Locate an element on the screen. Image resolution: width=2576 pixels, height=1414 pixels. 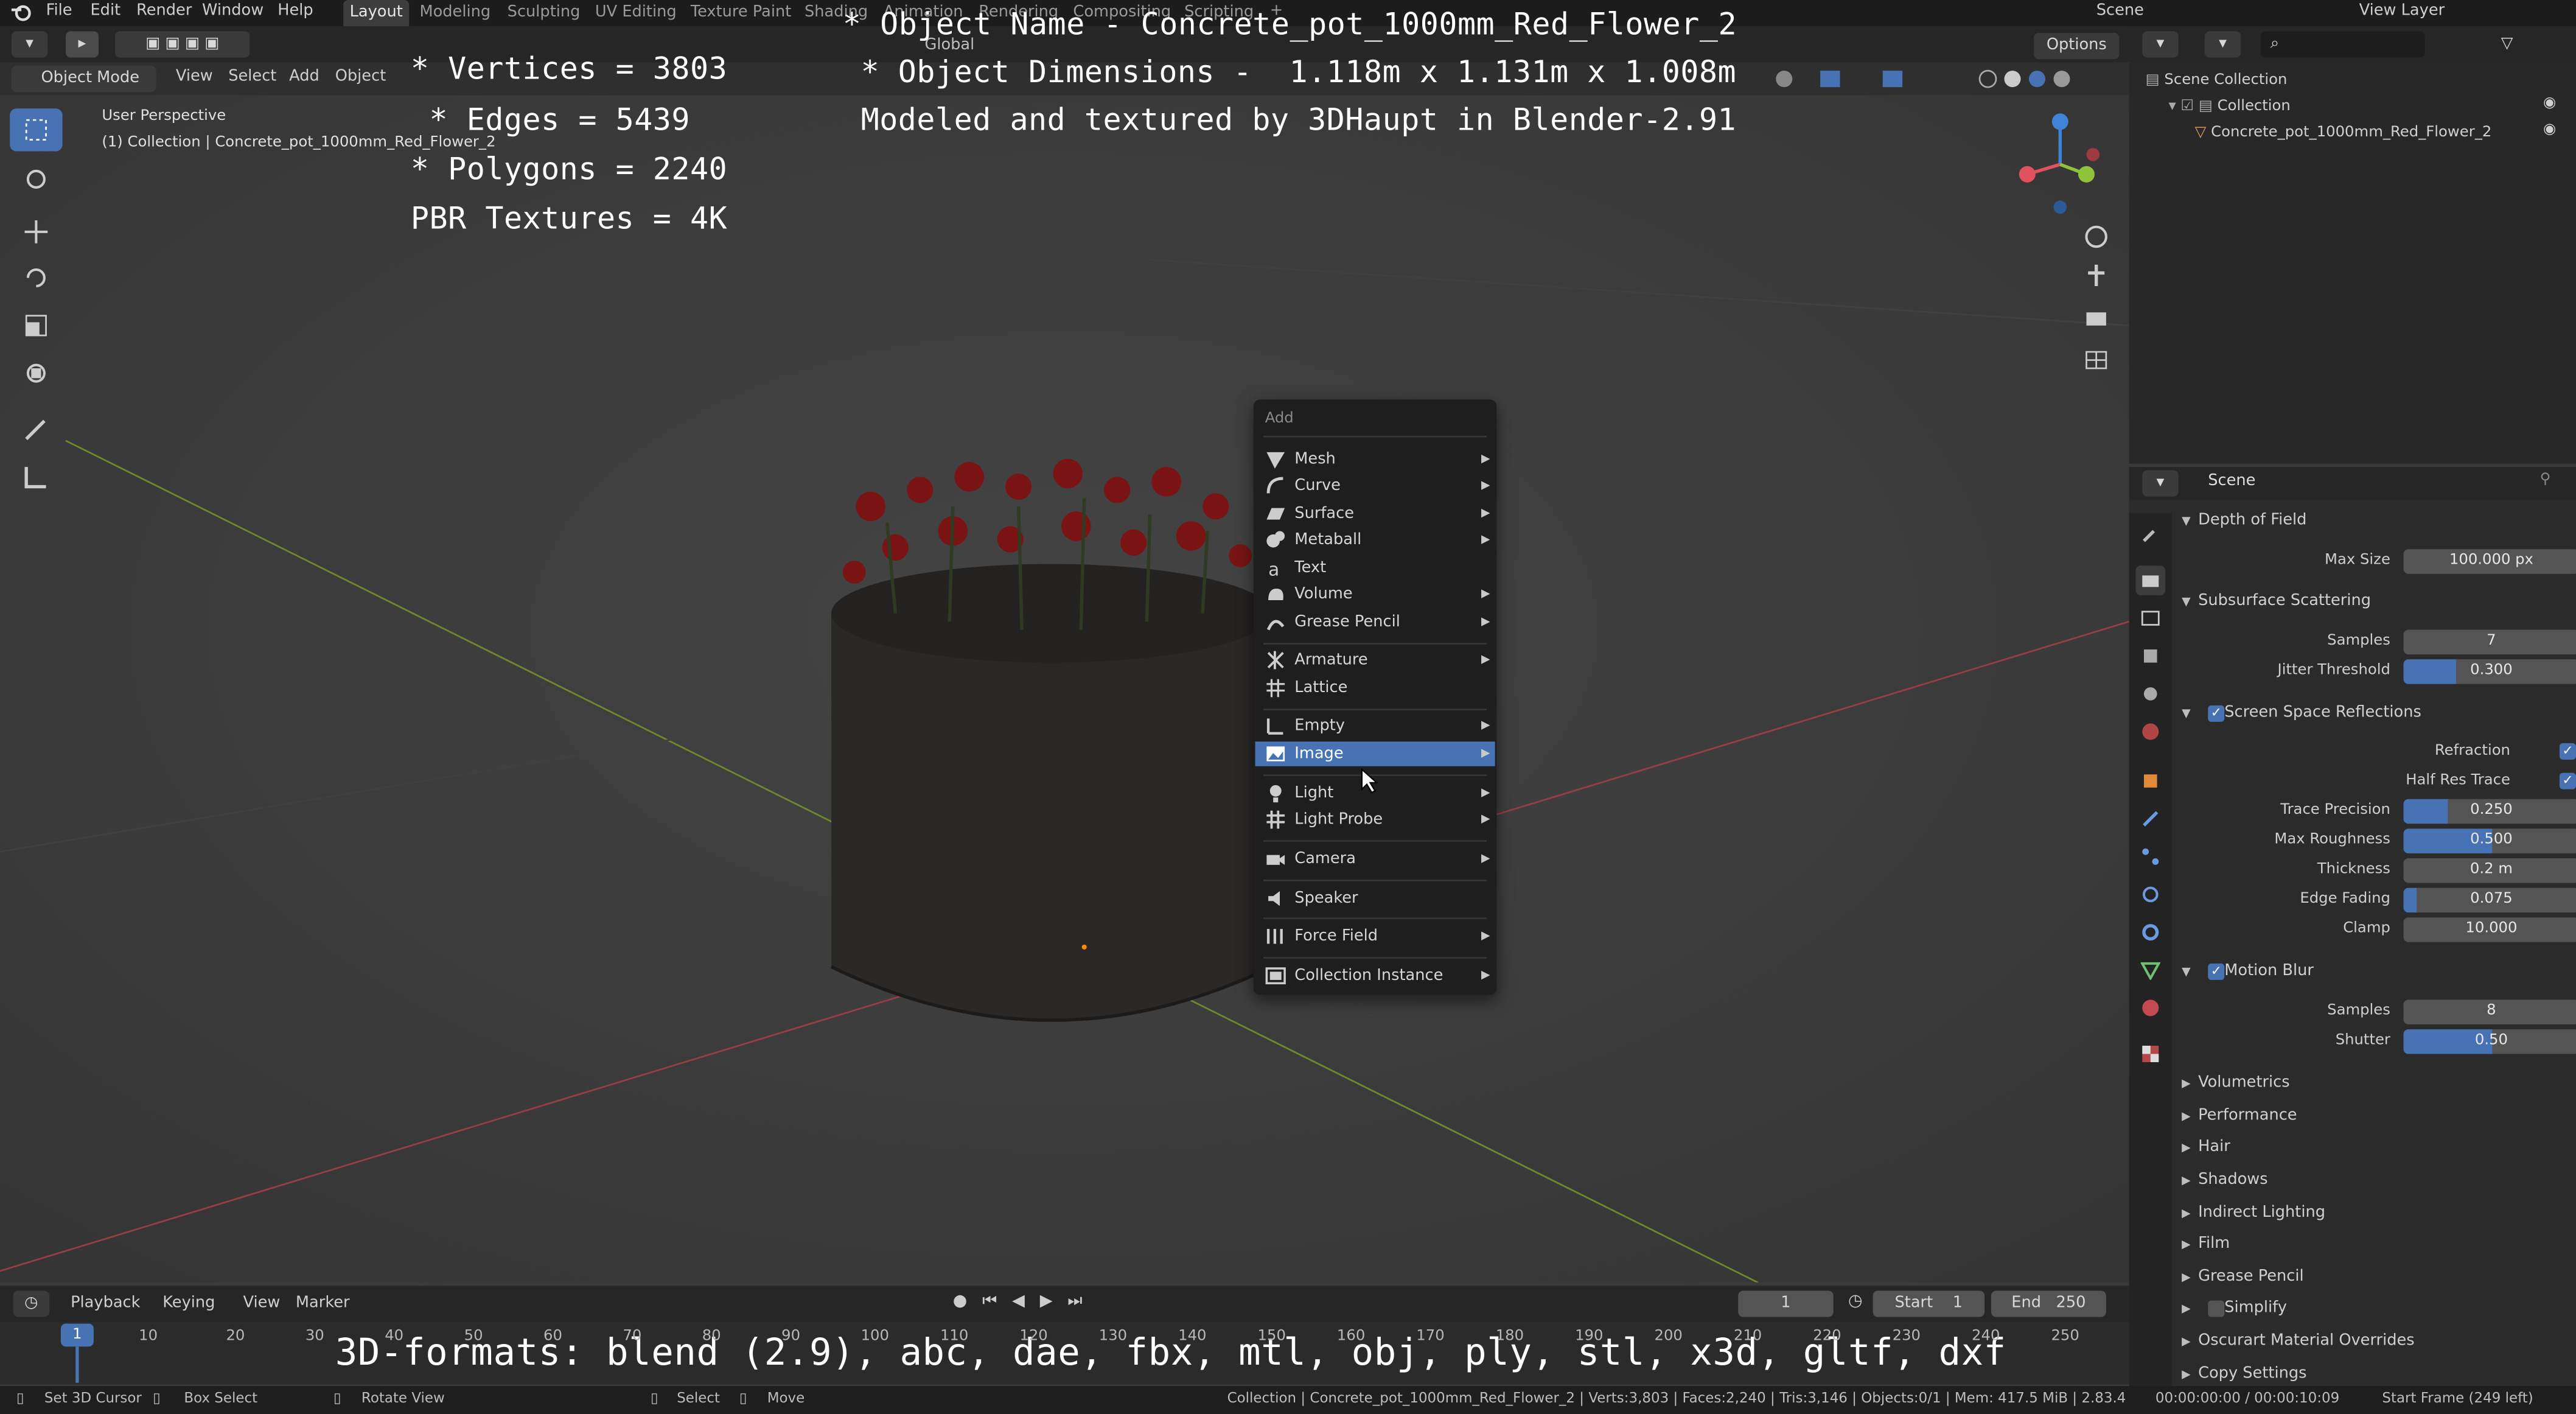
blender-logo-icon is located at coordinates (21, 13).